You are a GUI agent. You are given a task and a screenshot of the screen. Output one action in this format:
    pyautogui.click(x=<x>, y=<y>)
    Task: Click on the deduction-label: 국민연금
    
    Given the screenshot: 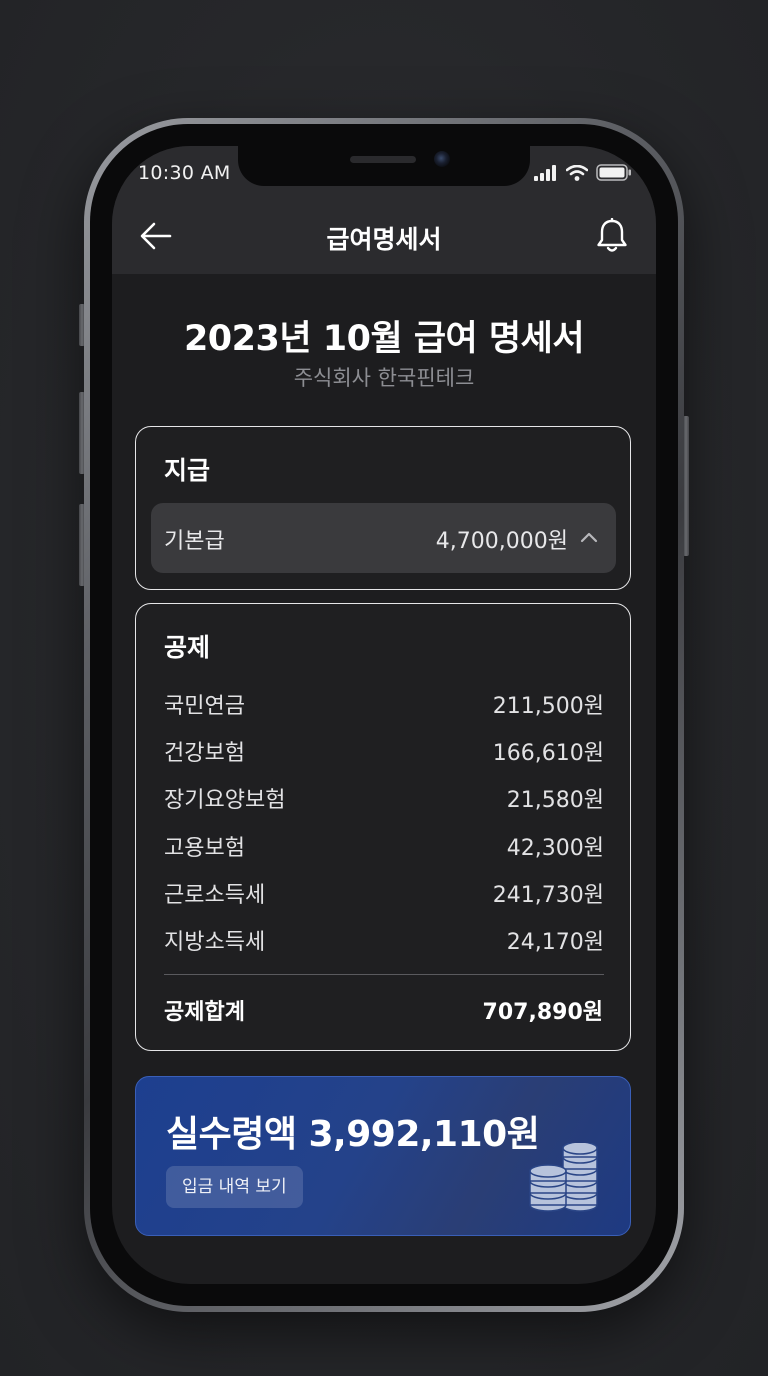 What is the action you would take?
    pyautogui.click(x=204, y=706)
    